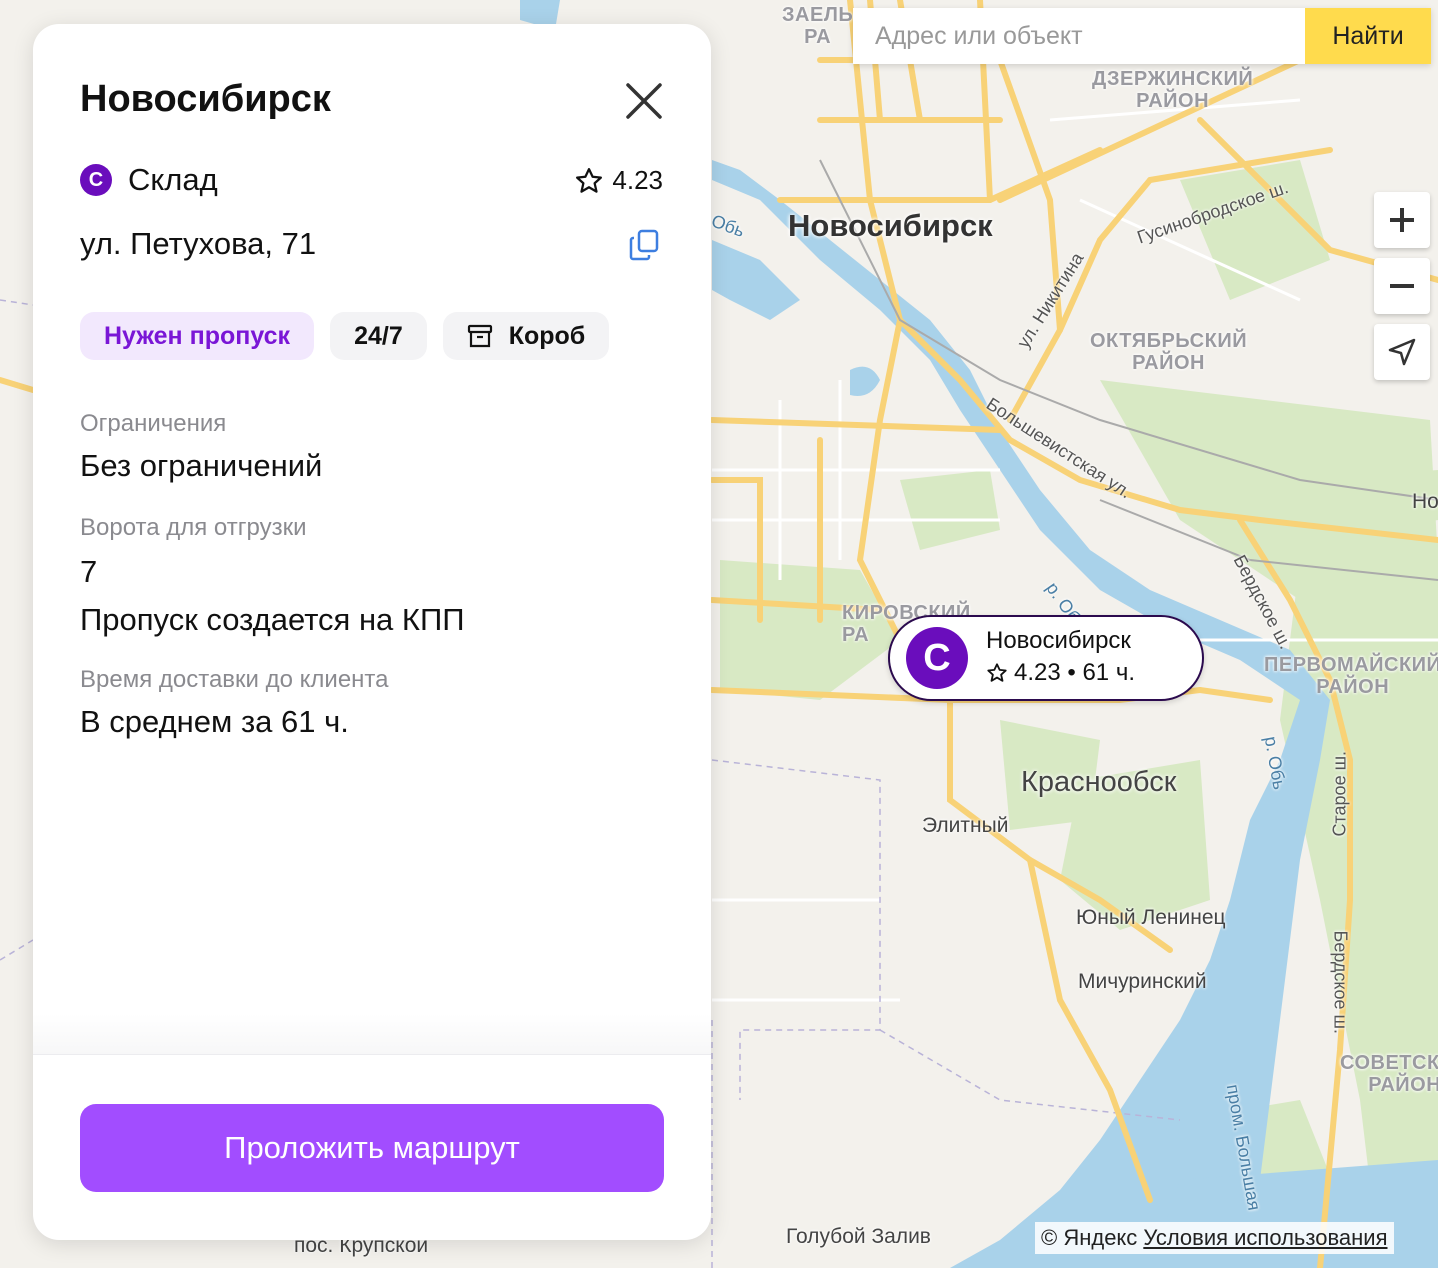 Image resolution: width=1438 pixels, height=1268 pixels. Describe the element at coordinates (1340, 982) in the screenshot. I see `street-label-berdskoe-2: Бердское ш.` at that location.